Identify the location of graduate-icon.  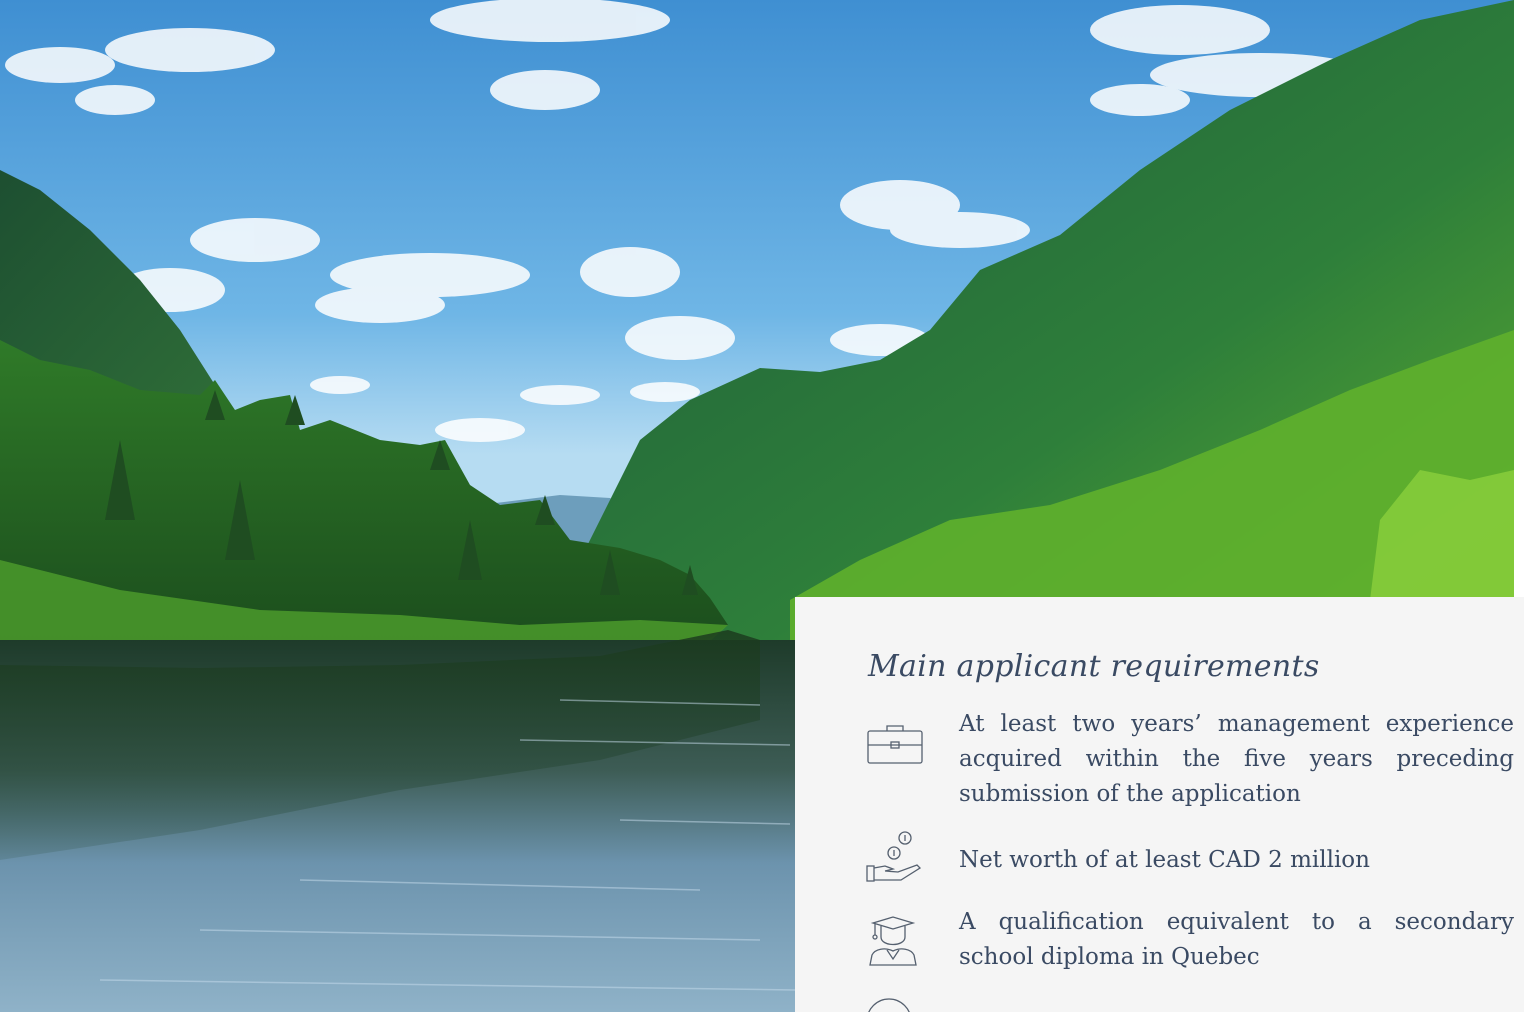
(895, 940).